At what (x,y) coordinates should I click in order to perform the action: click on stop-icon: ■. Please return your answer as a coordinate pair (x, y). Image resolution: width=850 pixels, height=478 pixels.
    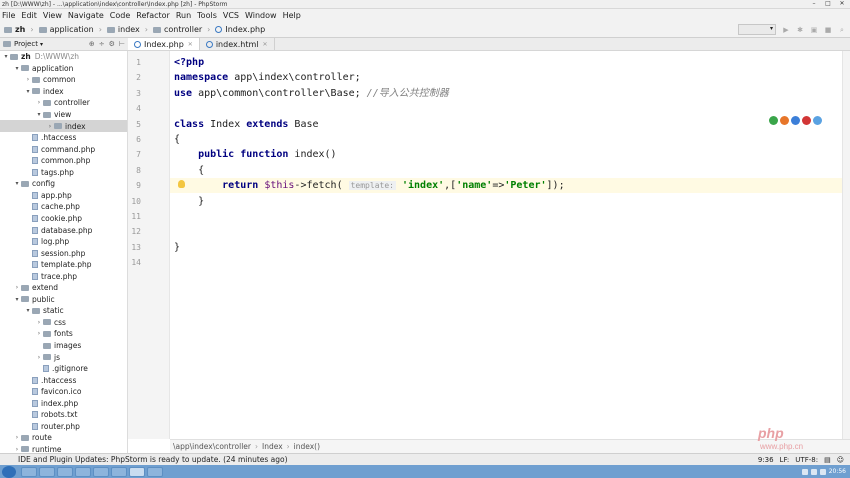
    Looking at the image, I should click on (828, 30).